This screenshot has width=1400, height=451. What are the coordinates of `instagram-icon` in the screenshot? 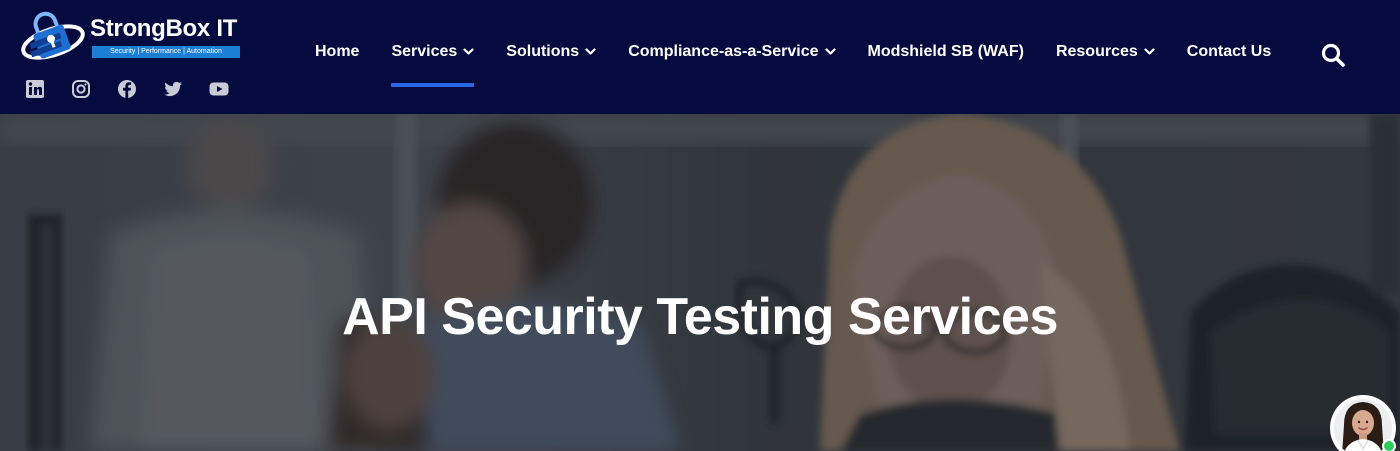 It's located at (81, 89).